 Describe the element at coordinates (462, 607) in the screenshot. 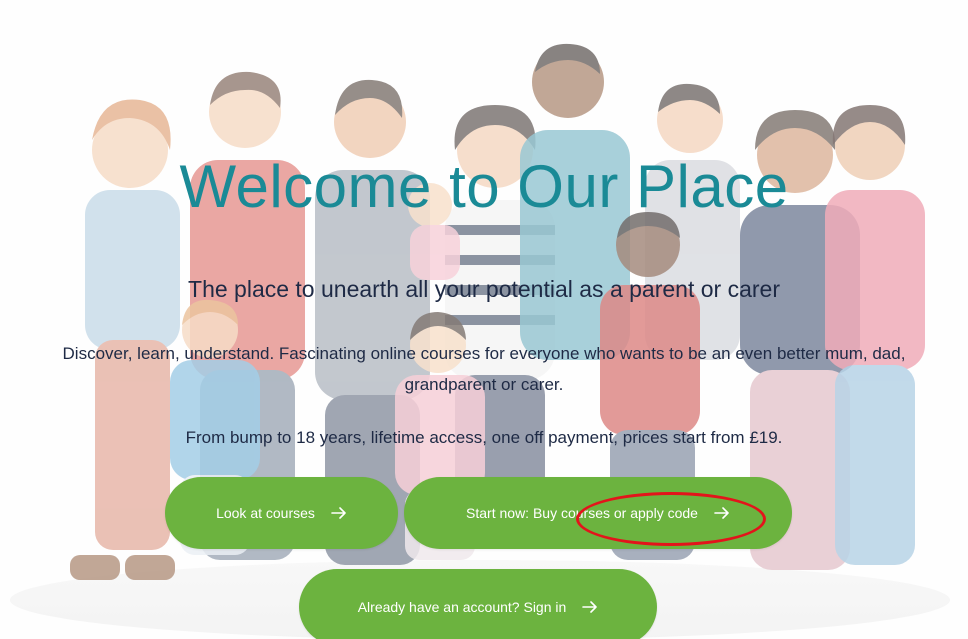

I see `sign-in-label: Already have an account? Sign in` at that location.